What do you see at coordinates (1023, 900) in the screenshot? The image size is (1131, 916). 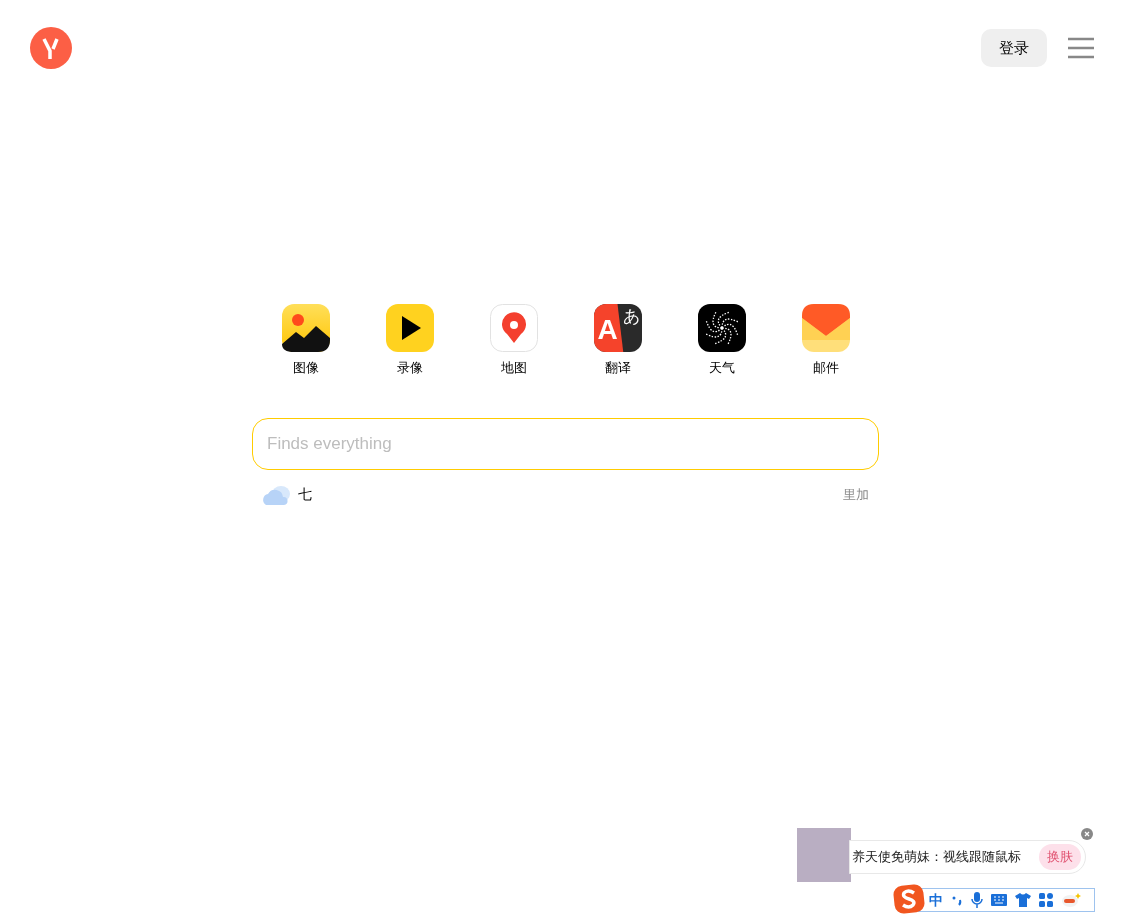 I see `shirt-icon` at bounding box center [1023, 900].